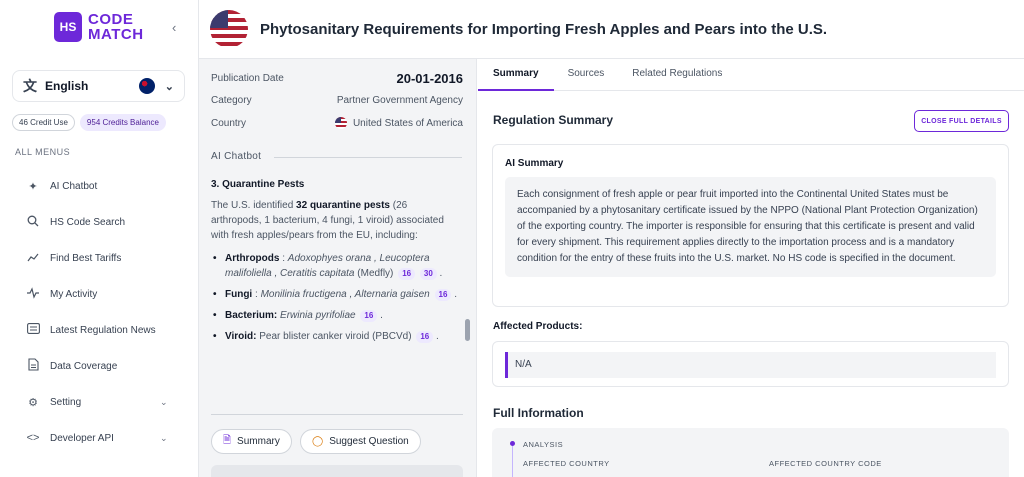 This screenshot has height=477, width=1024. Describe the element at coordinates (751, 75) in the screenshot. I see `tab-bar: Summary Sources Related Regulations` at that location.